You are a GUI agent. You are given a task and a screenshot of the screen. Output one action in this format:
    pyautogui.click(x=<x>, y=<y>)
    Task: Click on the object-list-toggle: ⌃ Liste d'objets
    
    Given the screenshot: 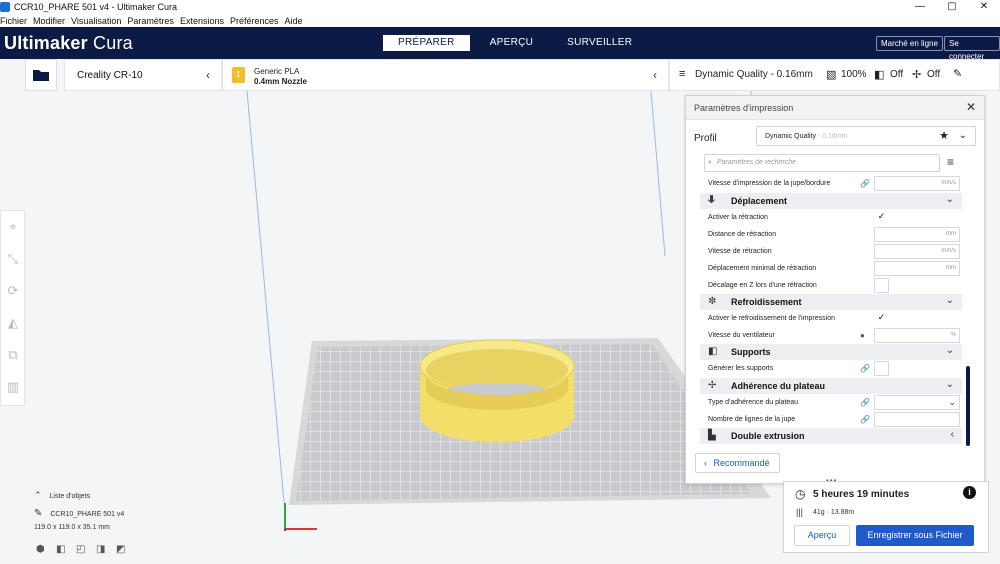 What is the action you would take?
    pyautogui.click(x=62, y=495)
    